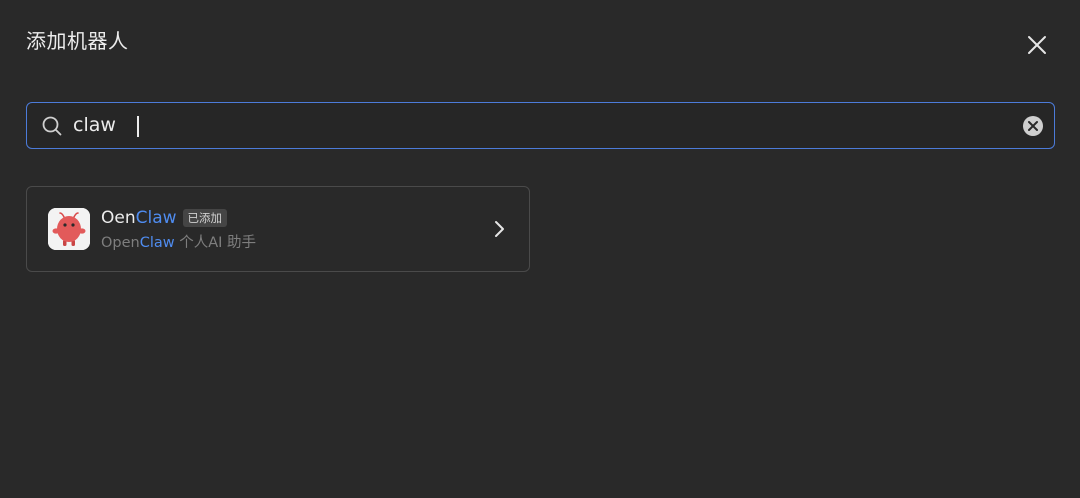  What do you see at coordinates (52, 126) in the screenshot?
I see `search-icon` at bounding box center [52, 126].